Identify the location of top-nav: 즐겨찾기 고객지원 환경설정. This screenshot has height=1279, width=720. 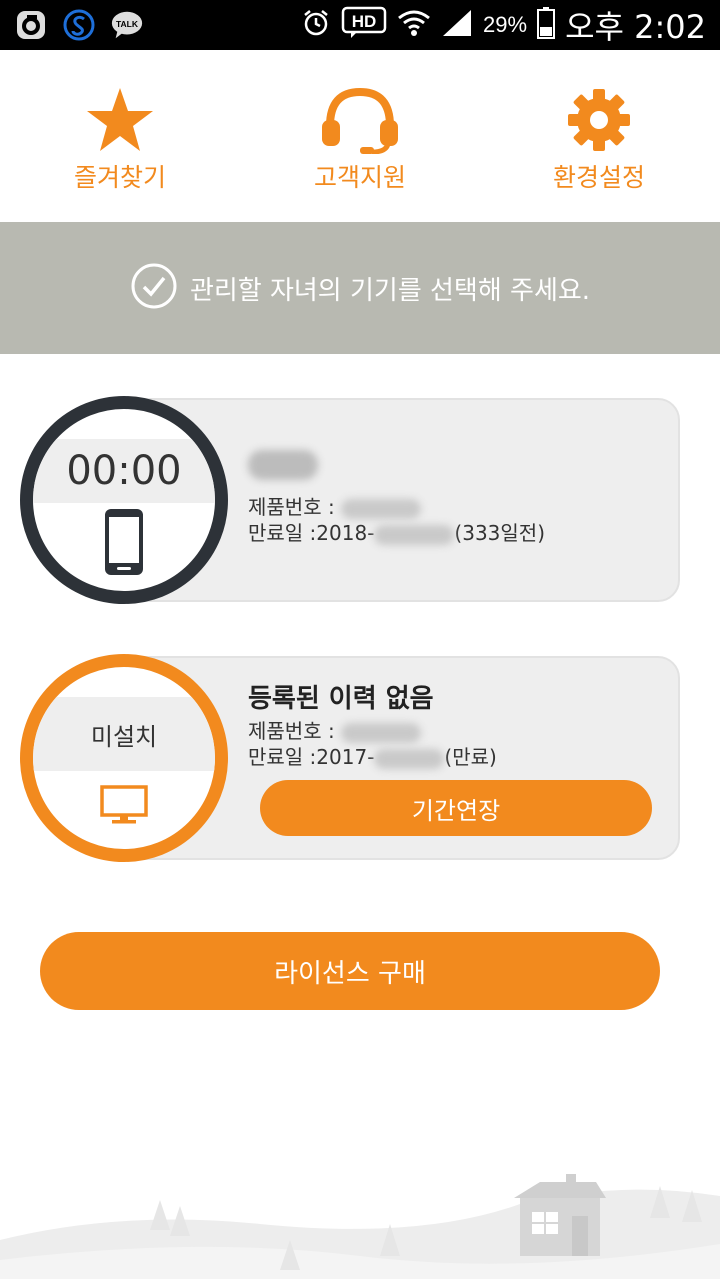
(360, 136).